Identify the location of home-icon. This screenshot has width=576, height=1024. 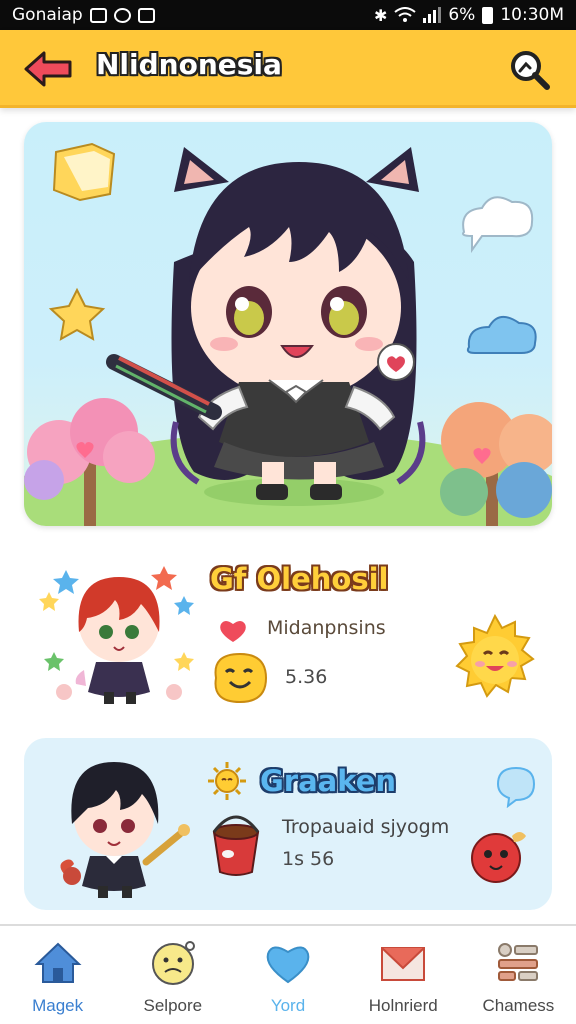
(58, 962).